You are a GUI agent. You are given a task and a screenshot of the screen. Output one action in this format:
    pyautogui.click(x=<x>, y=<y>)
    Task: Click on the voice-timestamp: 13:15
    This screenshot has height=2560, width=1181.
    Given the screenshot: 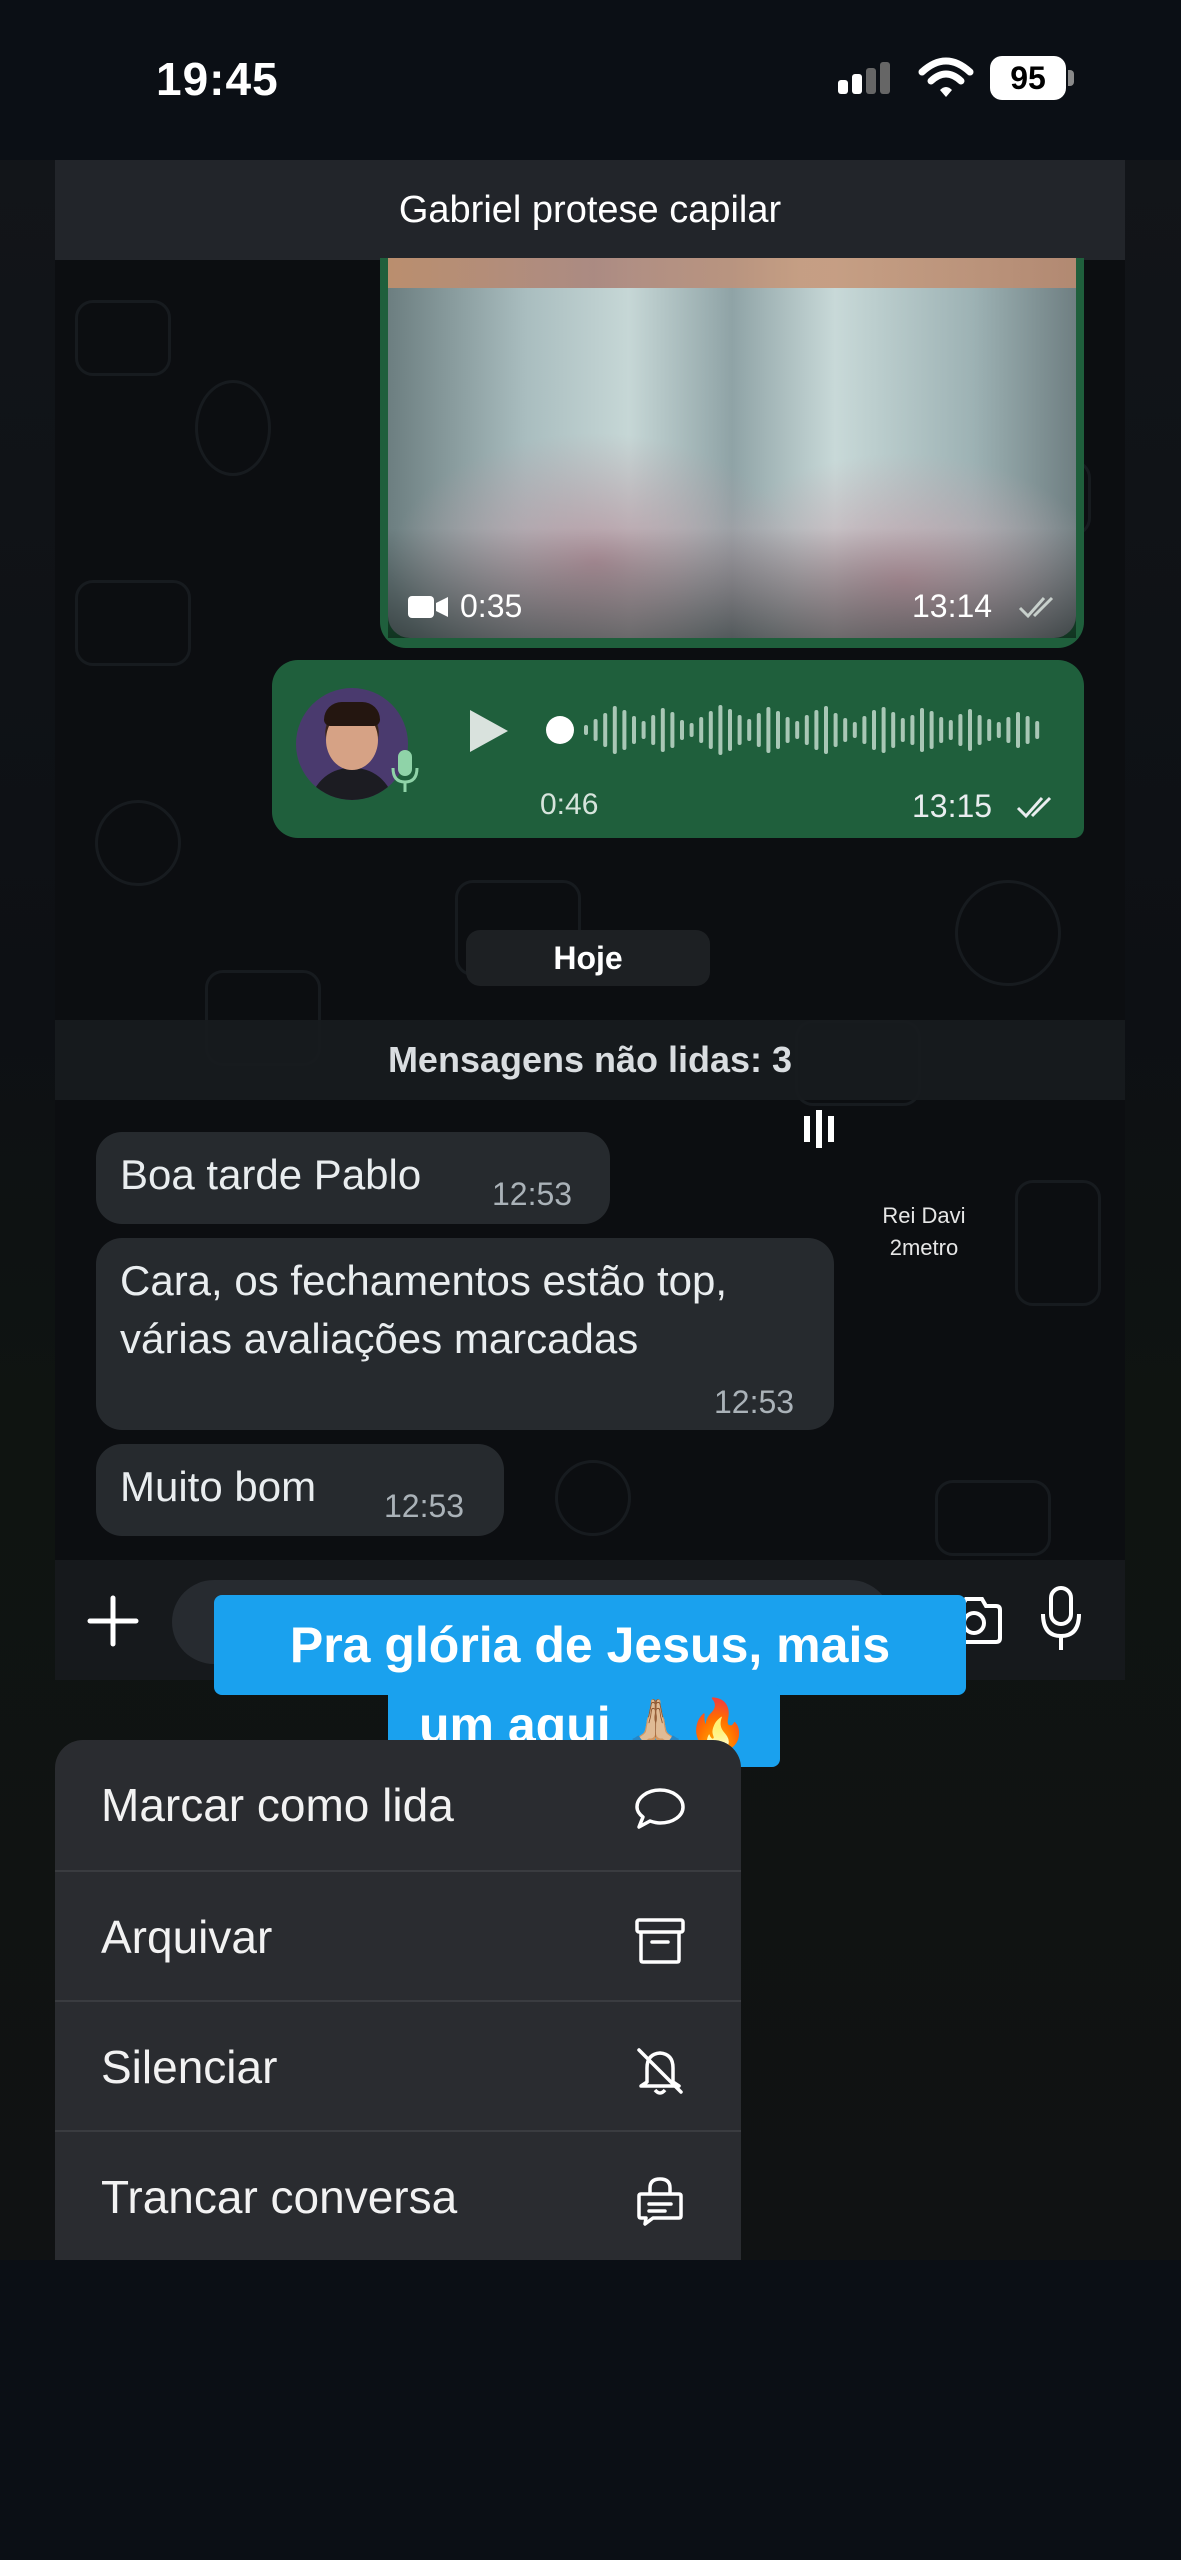 What is the action you would take?
    pyautogui.click(x=952, y=806)
    